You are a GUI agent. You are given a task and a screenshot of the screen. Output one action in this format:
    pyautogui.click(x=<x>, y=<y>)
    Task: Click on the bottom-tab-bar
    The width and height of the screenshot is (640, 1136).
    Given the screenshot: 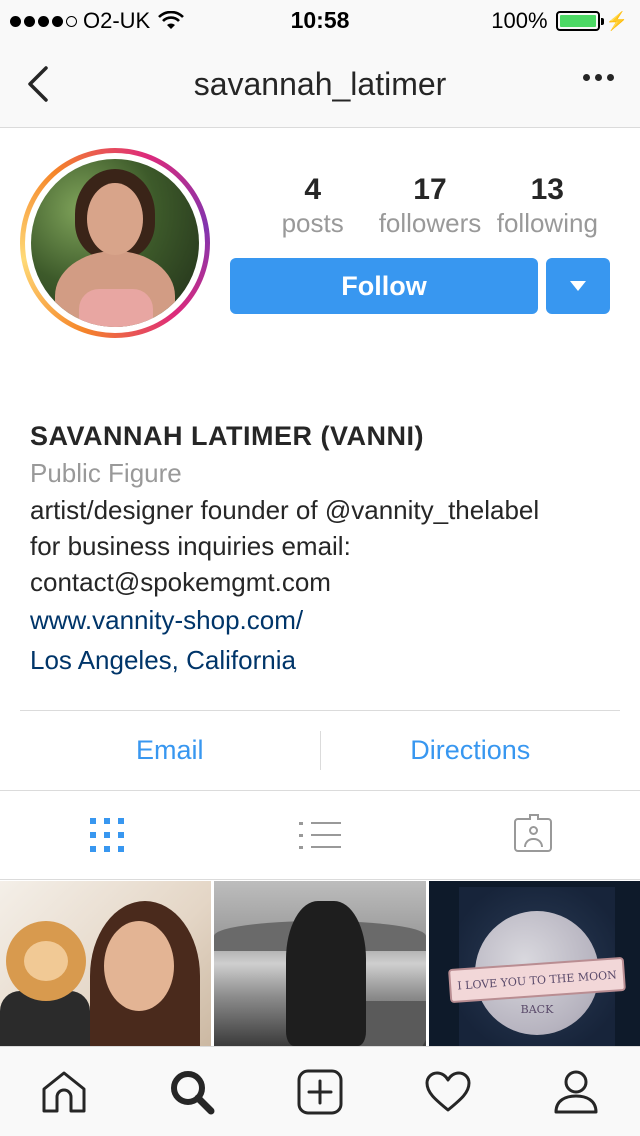 What is the action you would take?
    pyautogui.click(x=320, y=1091)
    